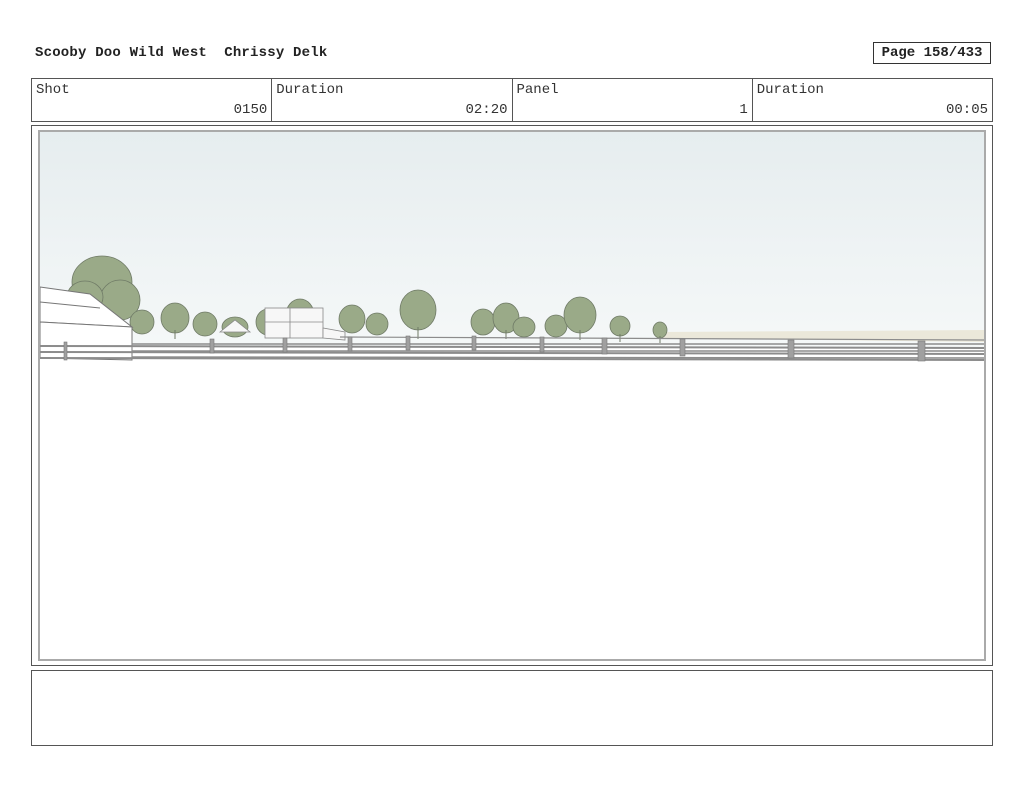  What do you see at coordinates (790, 90) in the screenshot?
I see `panel-duration-label: Duration` at bounding box center [790, 90].